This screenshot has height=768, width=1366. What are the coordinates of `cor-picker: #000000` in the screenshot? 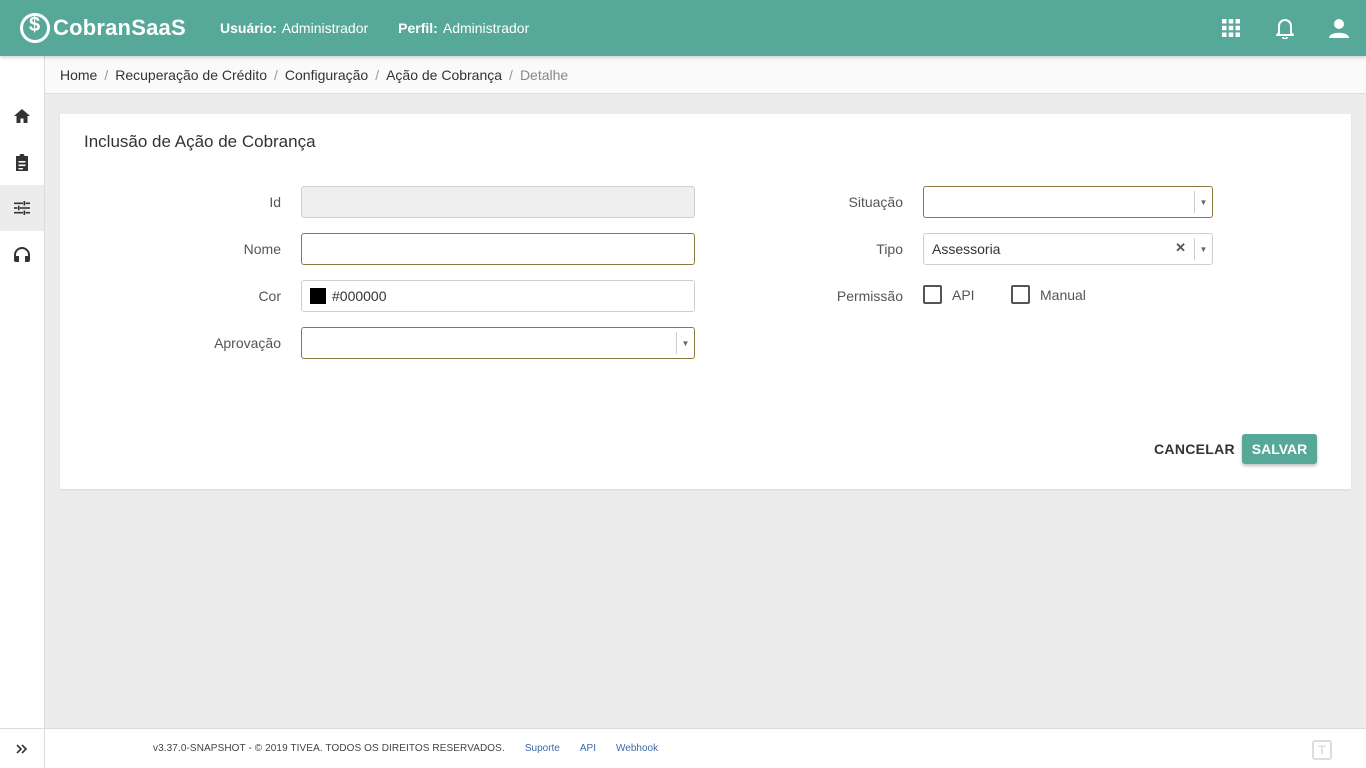 It's located at (498, 296).